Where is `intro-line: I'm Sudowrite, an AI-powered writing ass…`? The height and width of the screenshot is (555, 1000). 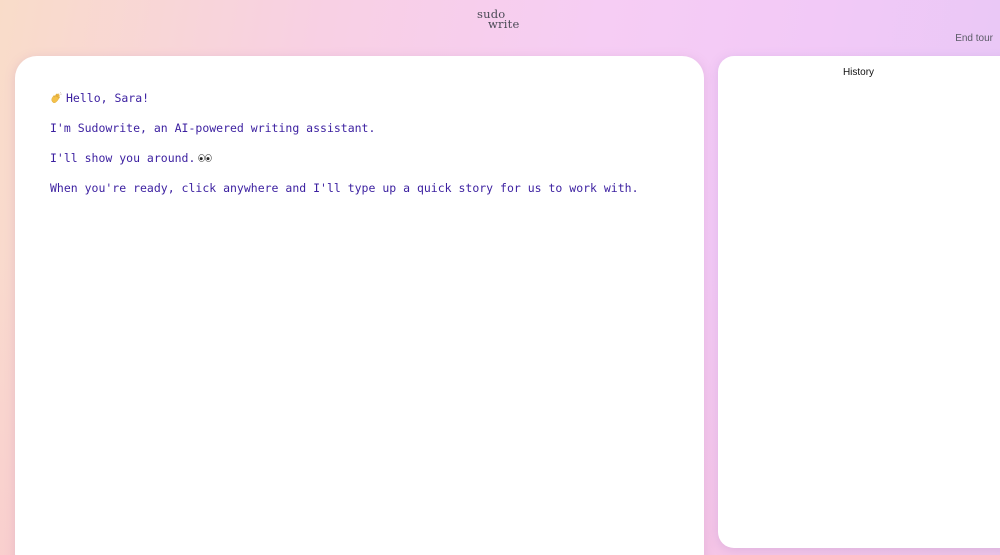 intro-line: I'm Sudowrite, an AI-powered writing ass… is located at coordinates (213, 128).